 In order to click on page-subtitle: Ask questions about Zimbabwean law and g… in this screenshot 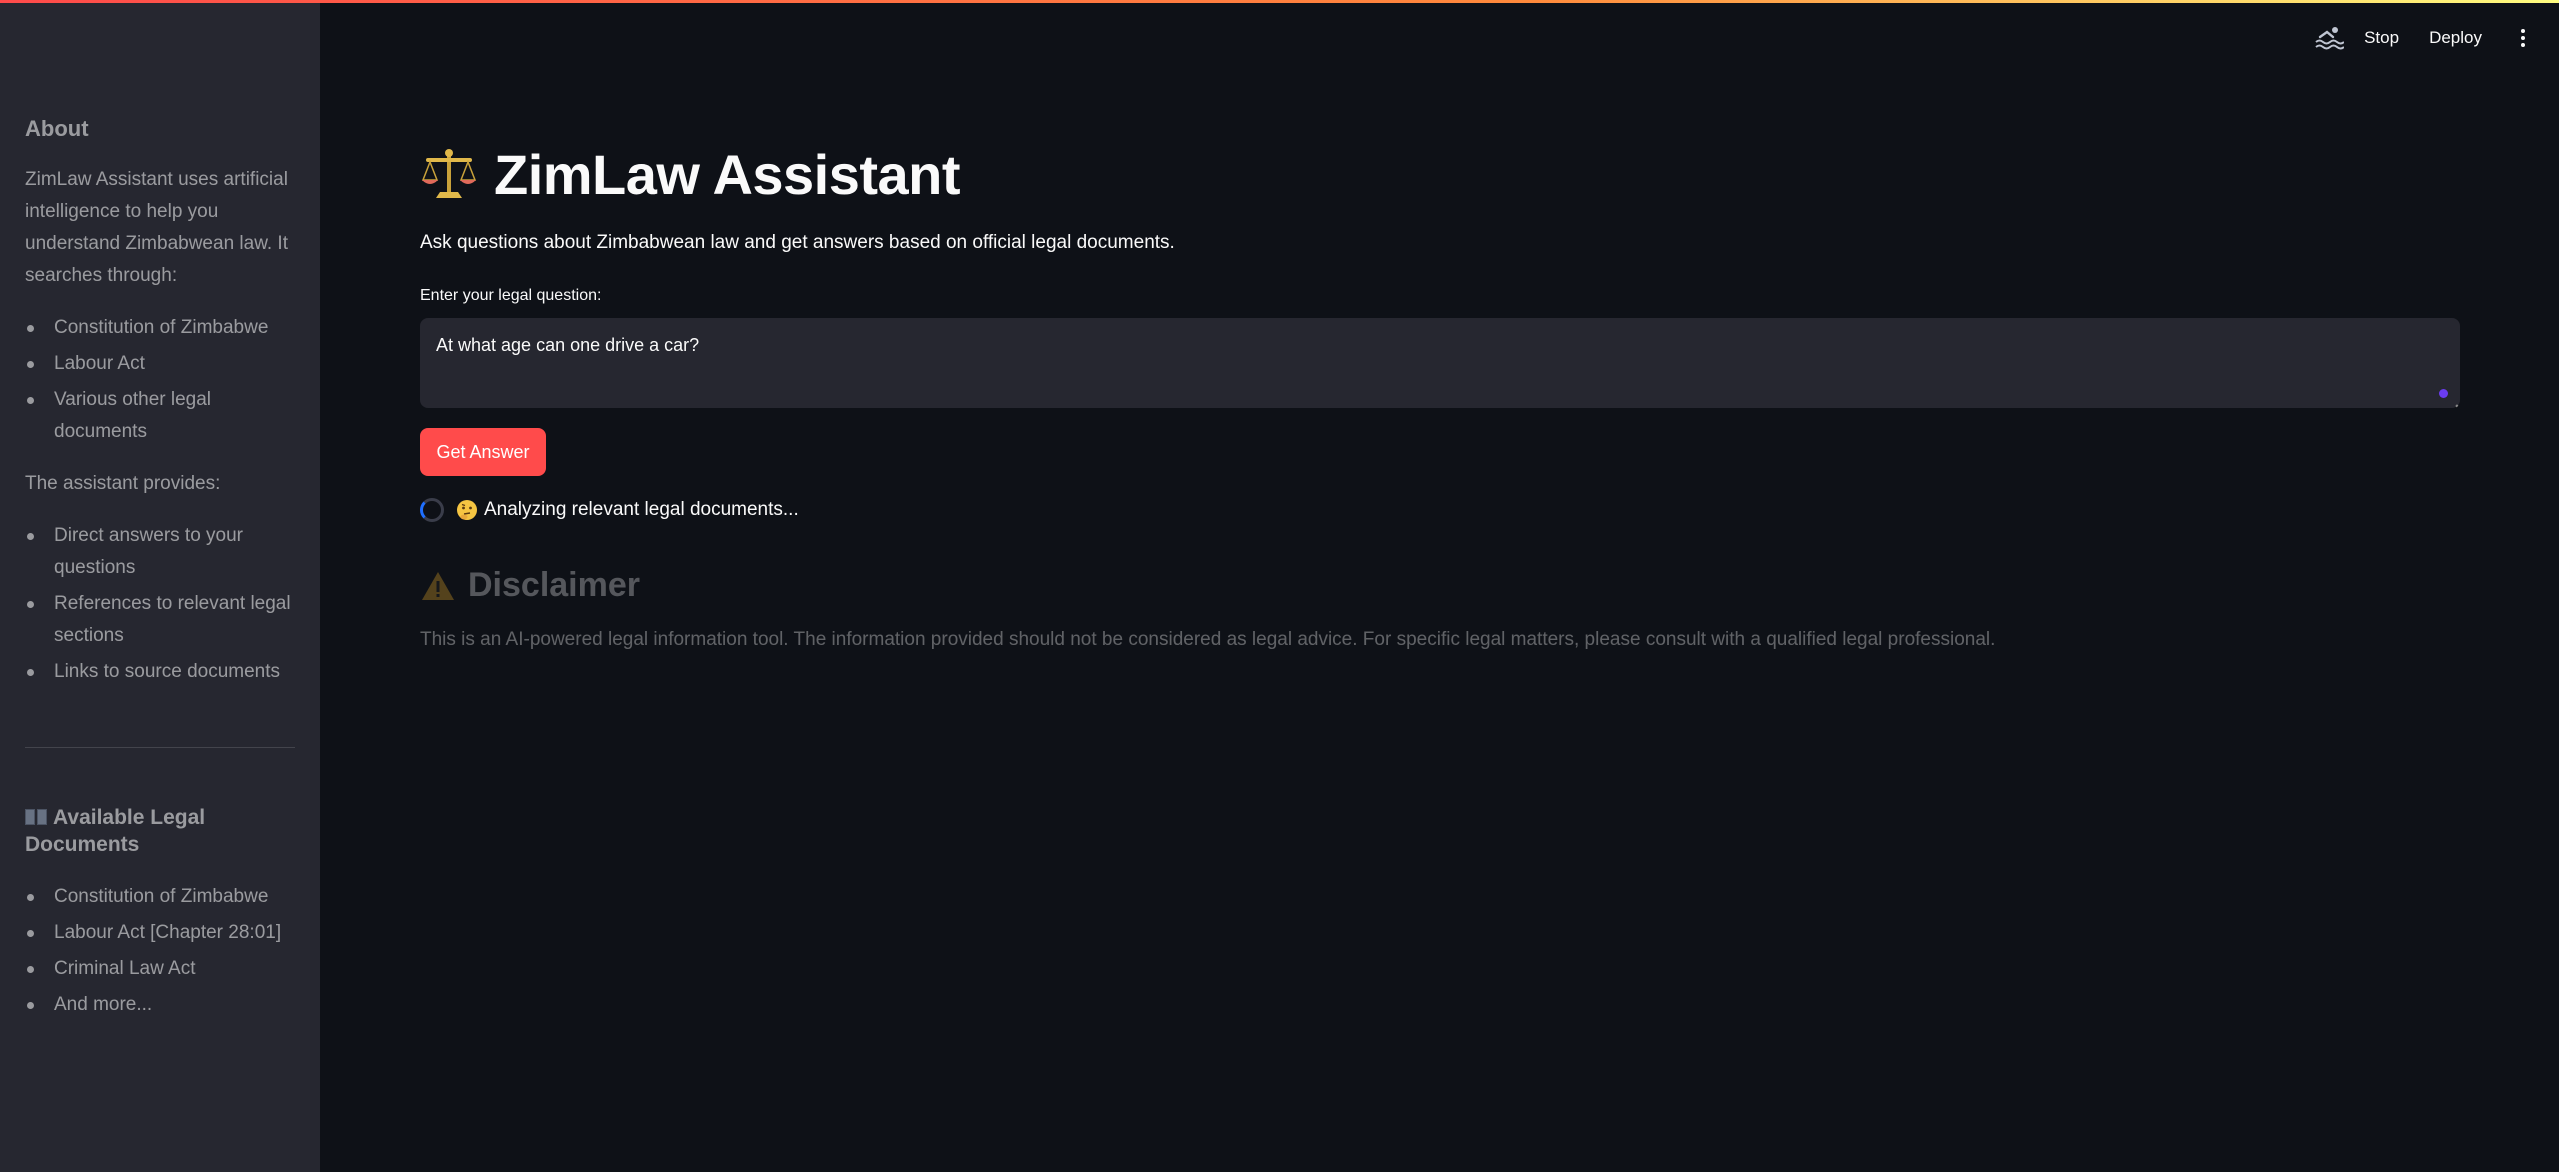, I will do `click(797, 242)`.